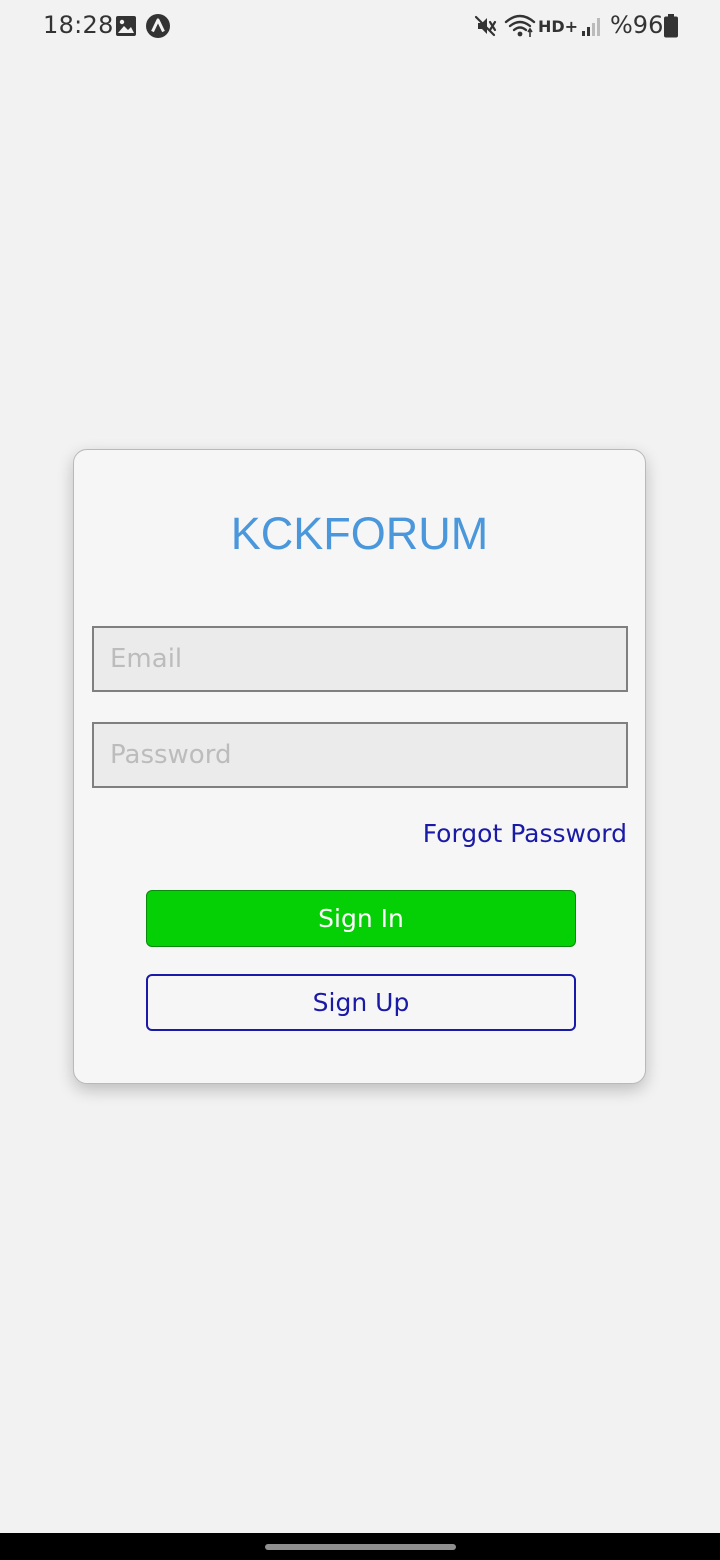  I want to click on forgot-password-link: Forgot Password, so click(525, 833).